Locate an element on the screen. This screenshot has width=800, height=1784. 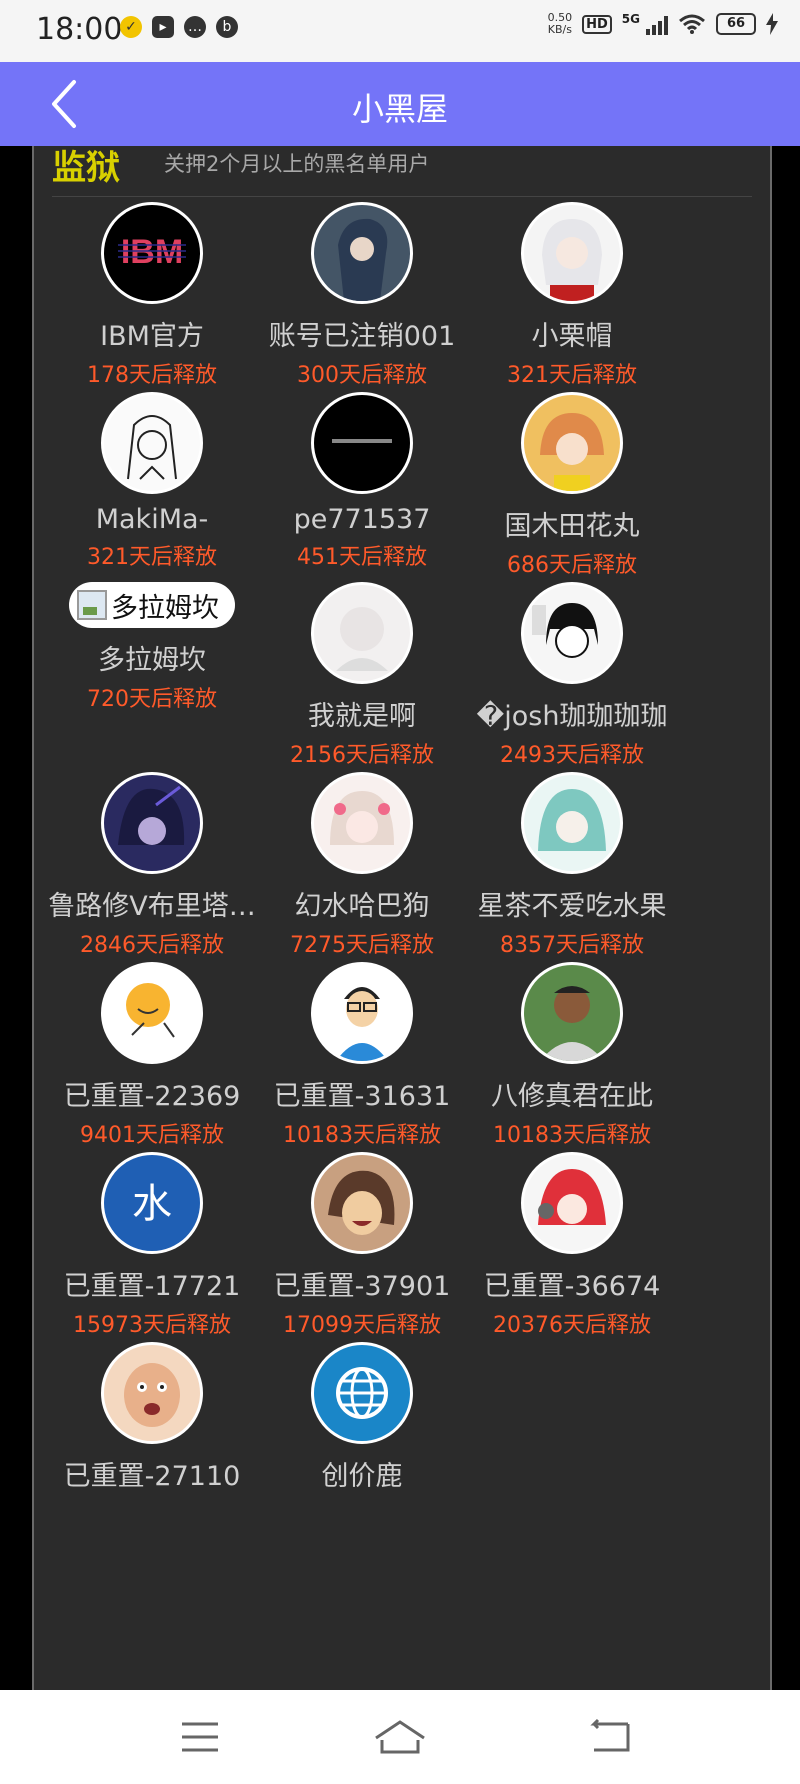
user-card: 国木田花丸 686天后释放 is located at coordinates (572, 485).